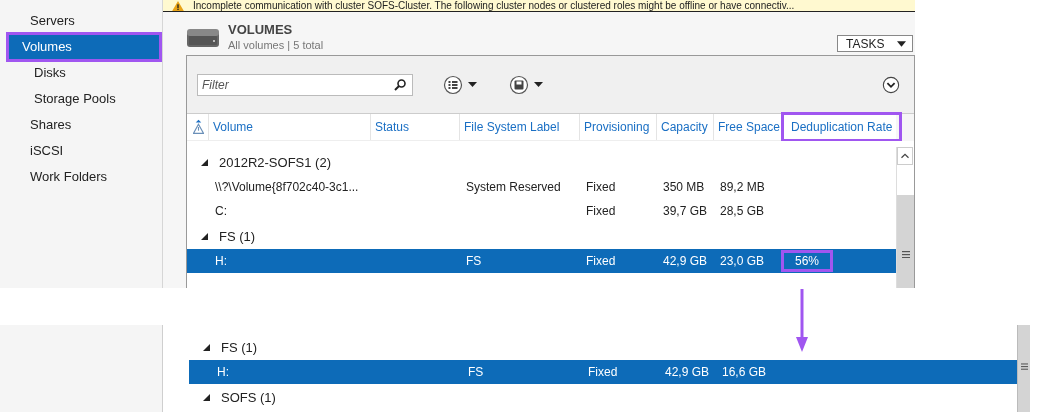  What do you see at coordinates (685, 127) in the screenshot?
I see `column-header: Capacity` at bounding box center [685, 127].